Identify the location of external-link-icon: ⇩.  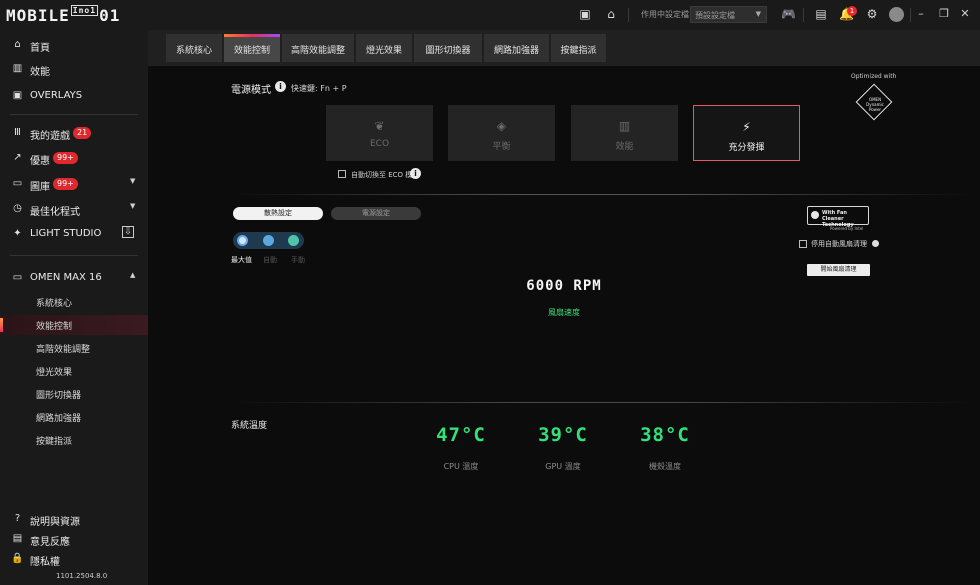
(128, 232).